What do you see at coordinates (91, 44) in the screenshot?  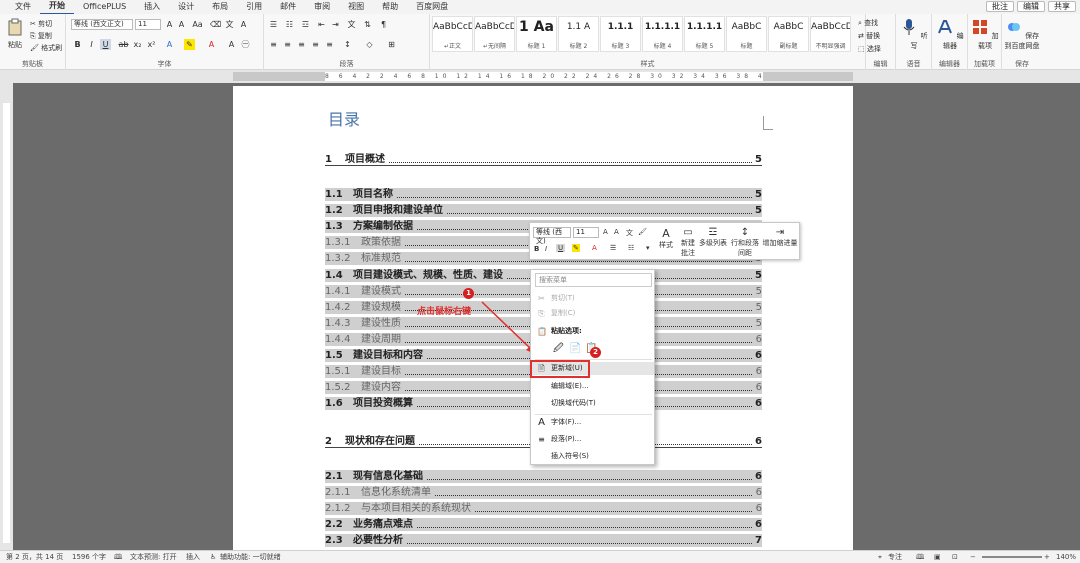 I see `italic-icon: I` at bounding box center [91, 44].